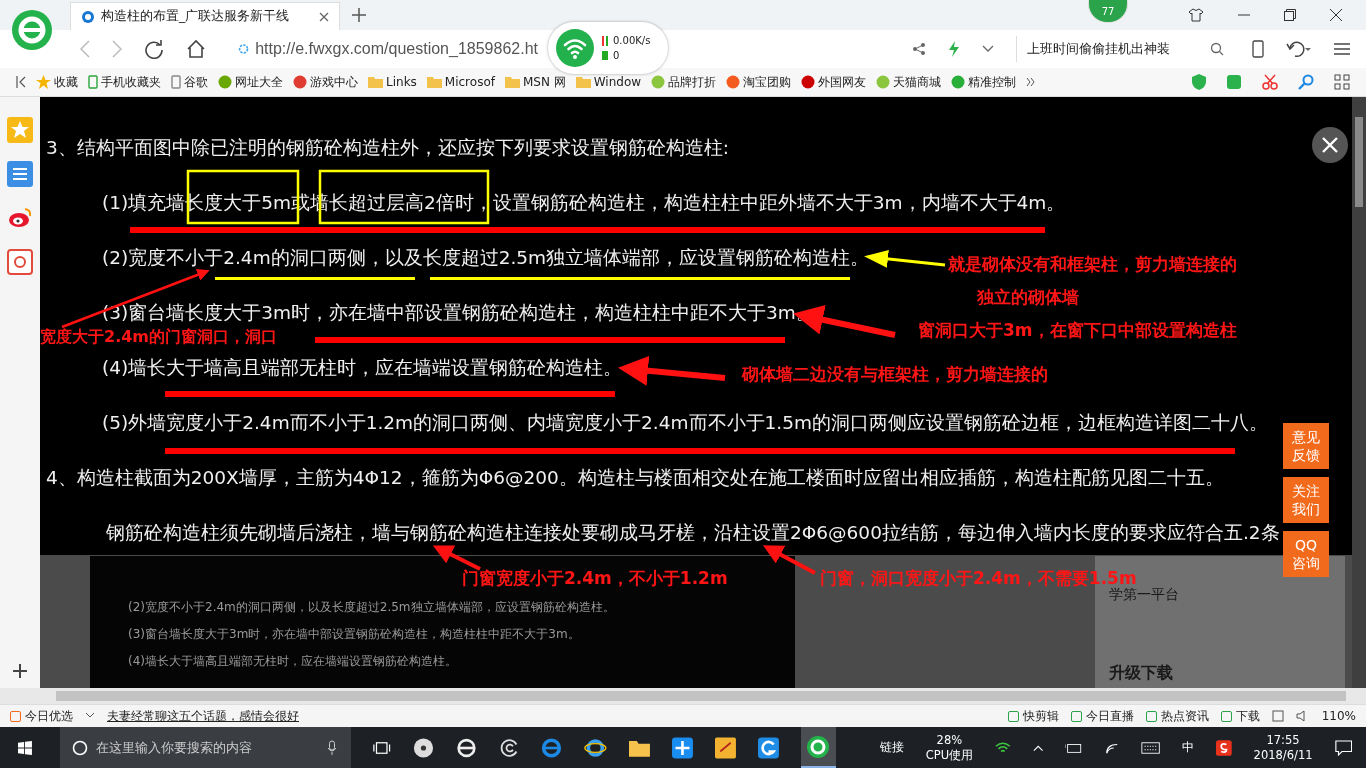  I want to click on document-line: 钢筋砼构造柱须先砌墙后浇柱，墙与钢筋砼构造柱连接处要砌成马牙槎，沿柱设置2Φ6@600拉结筋，每边伸入墙内长度的要求应符合五.2条, so click(692, 533).